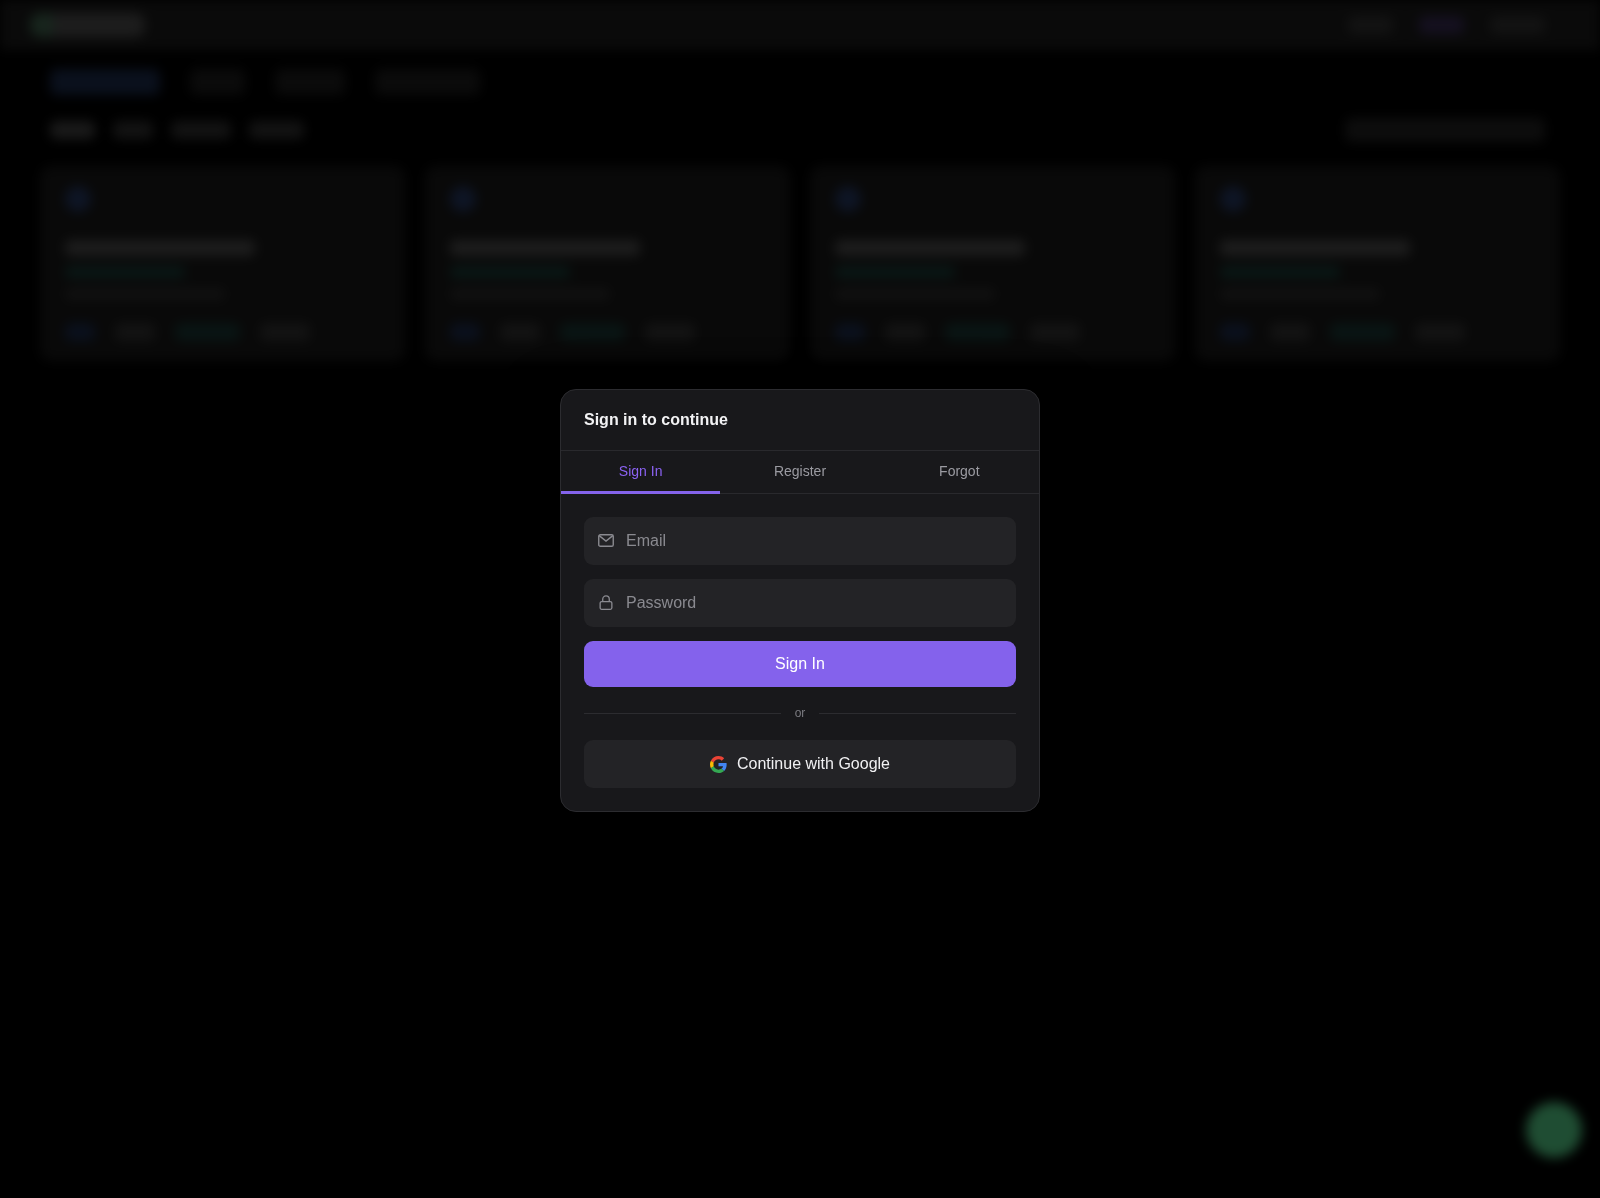  What do you see at coordinates (606, 602) in the screenshot?
I see `lock-icon` at bounding box center [606, 602].